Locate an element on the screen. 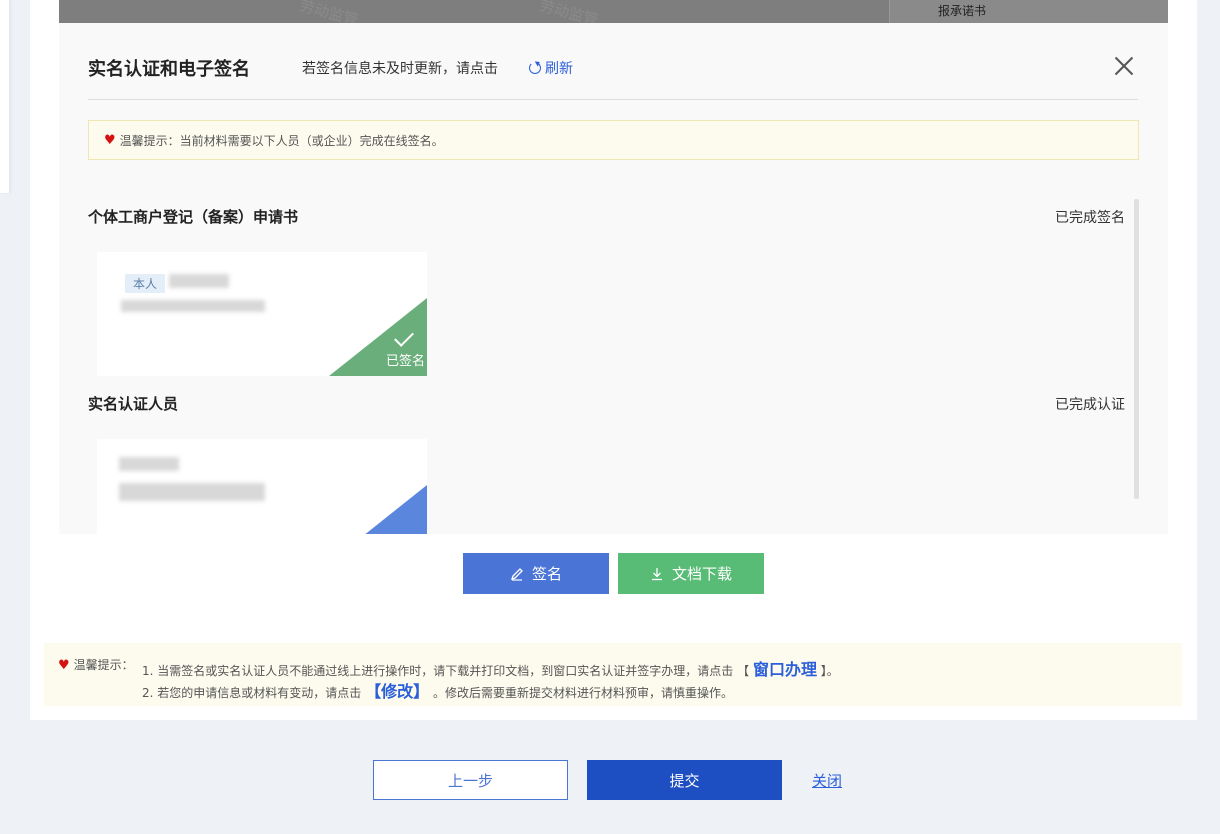  previous-step-button: 上一步 is located at coordinates (470, 780).